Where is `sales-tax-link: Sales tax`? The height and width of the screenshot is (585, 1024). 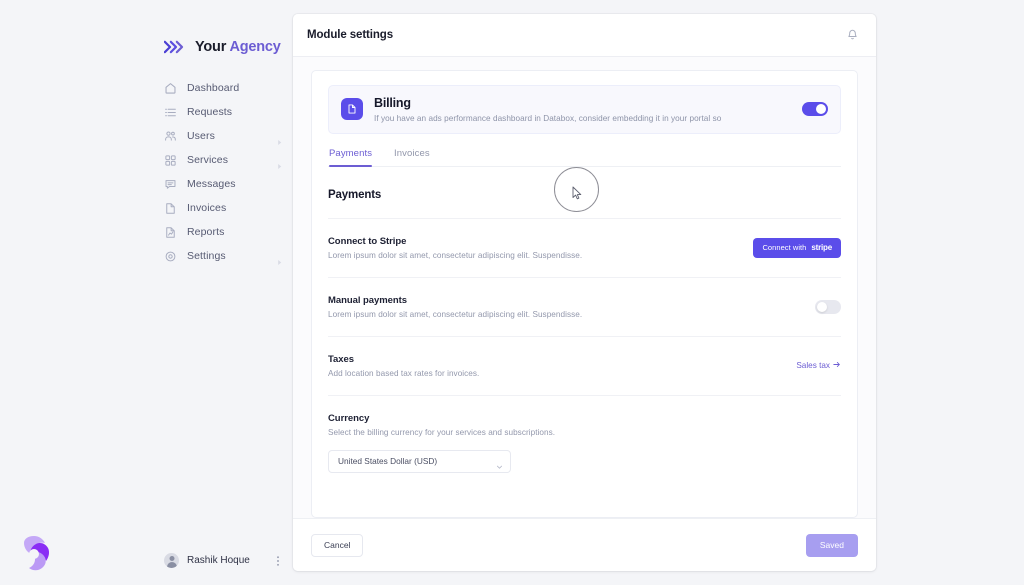
sales-tax-link: Sales tax is located at coordinates (818, 365).